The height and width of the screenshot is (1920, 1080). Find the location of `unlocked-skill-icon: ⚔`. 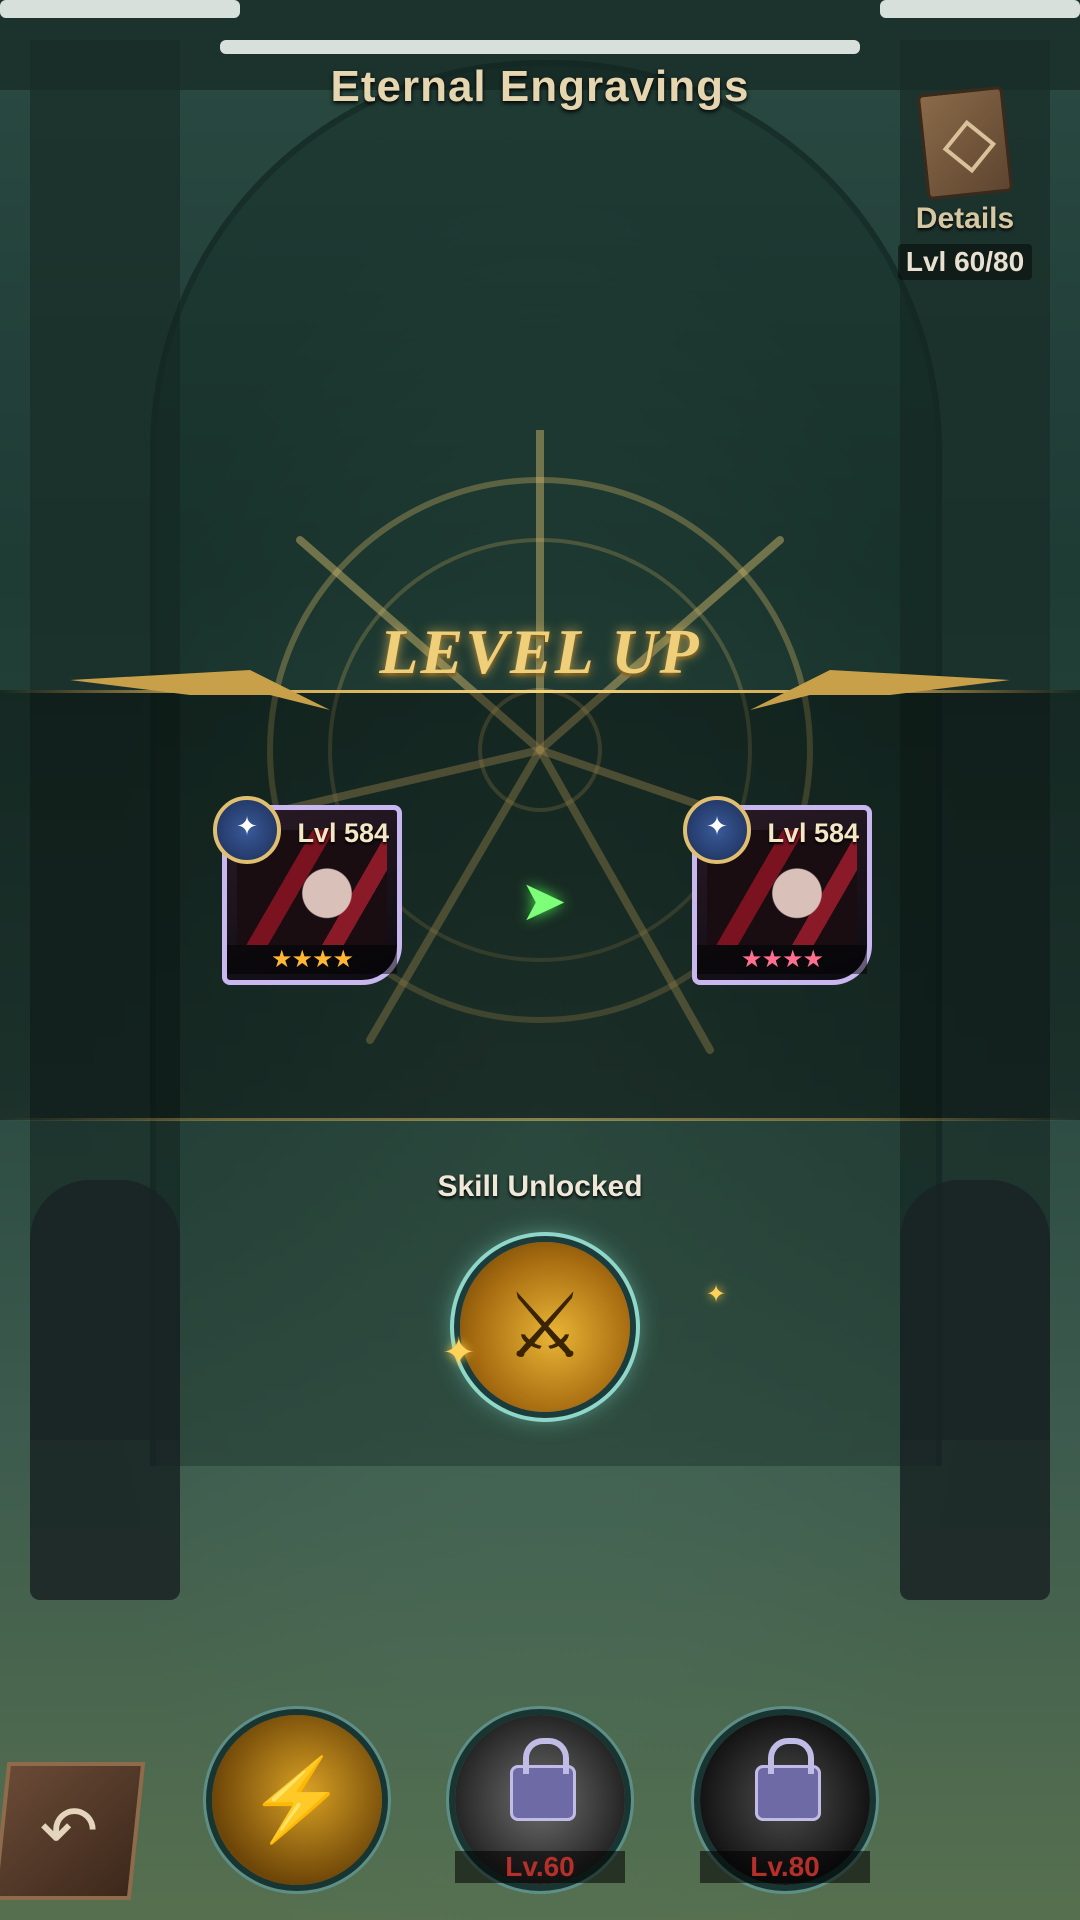

unlocked-skill-icon: ⚔ is located at coordinates (545, 1327).